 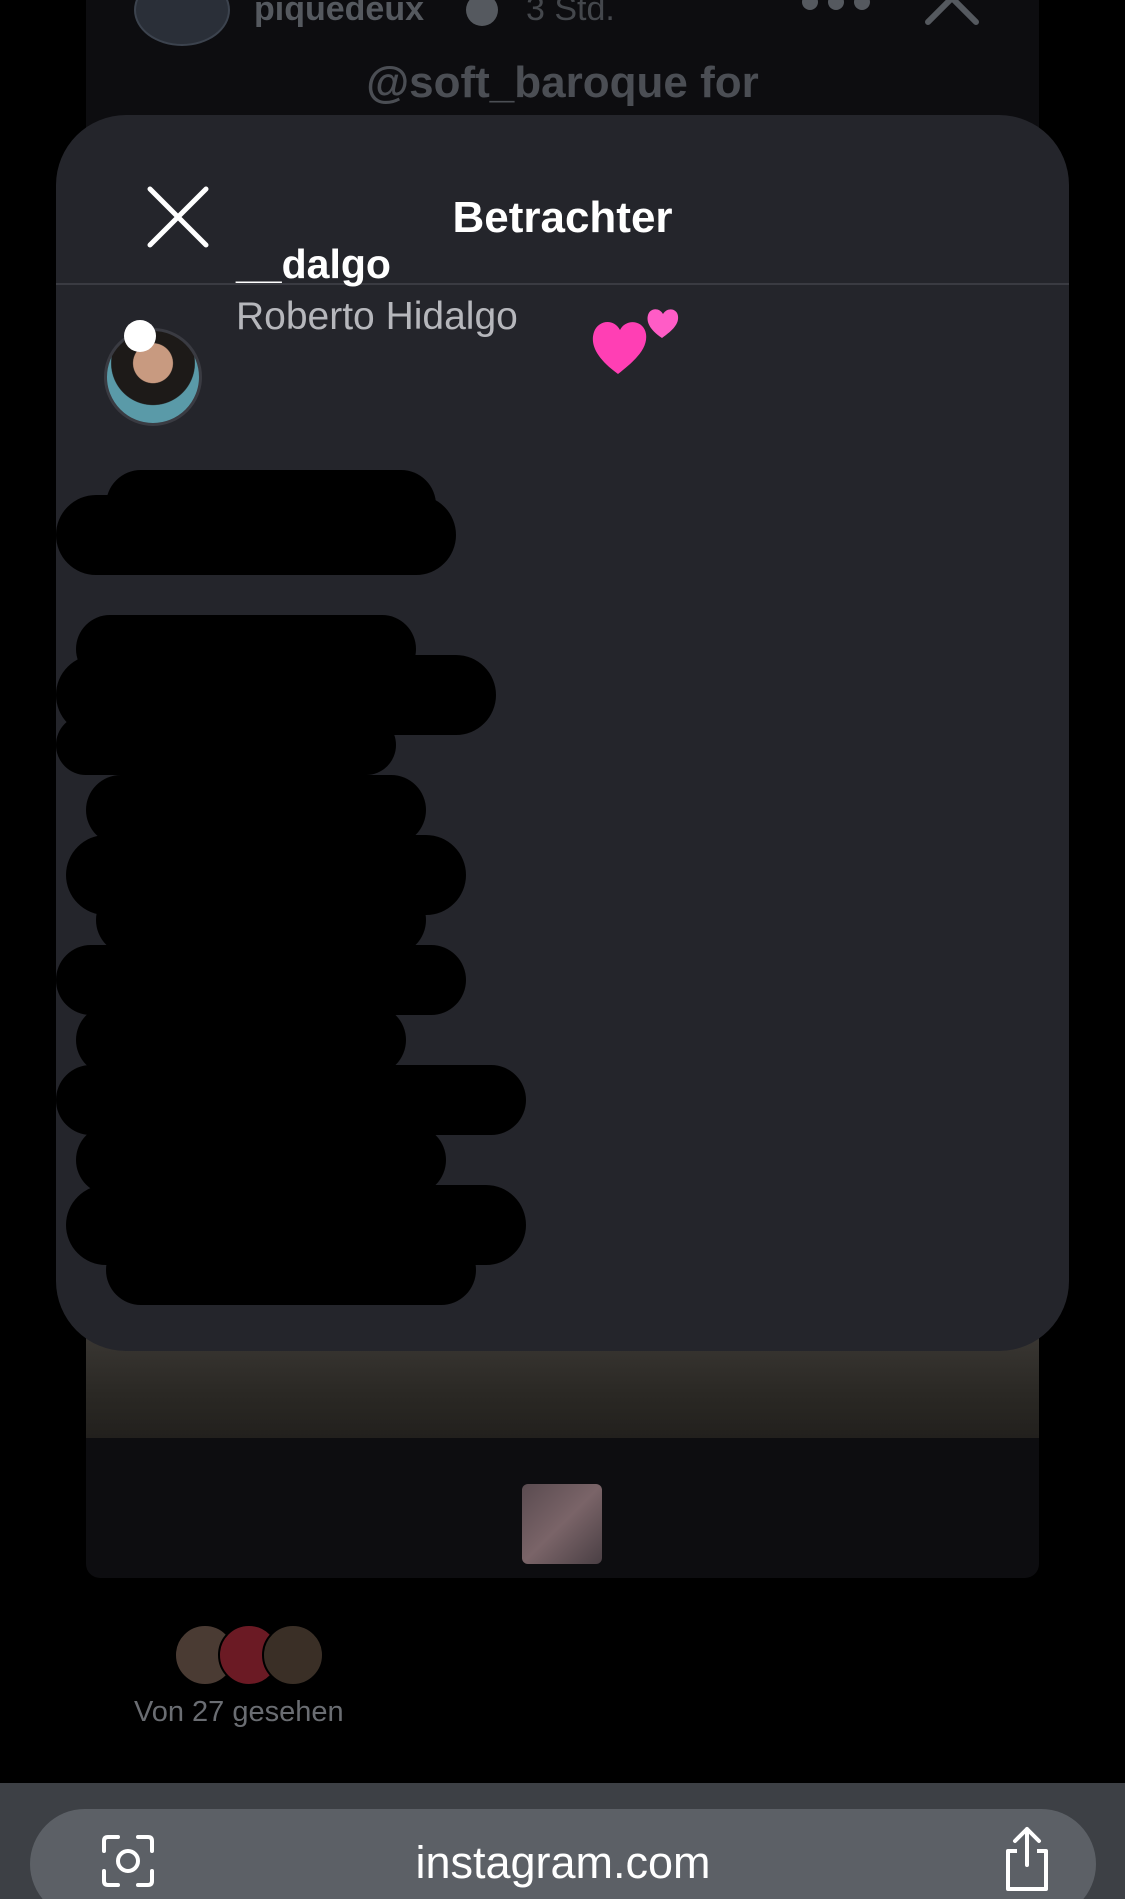 I want to click on share-icon, so click(x=1027, y=1859).